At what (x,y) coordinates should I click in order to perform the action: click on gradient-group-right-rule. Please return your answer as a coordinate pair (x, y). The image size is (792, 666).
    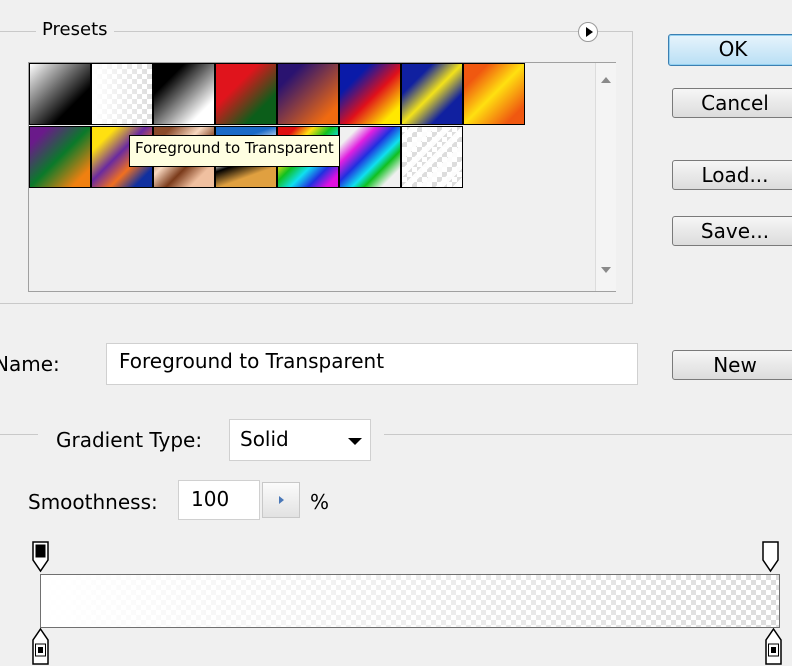
    Looking at the image, I should click on (588, 434).